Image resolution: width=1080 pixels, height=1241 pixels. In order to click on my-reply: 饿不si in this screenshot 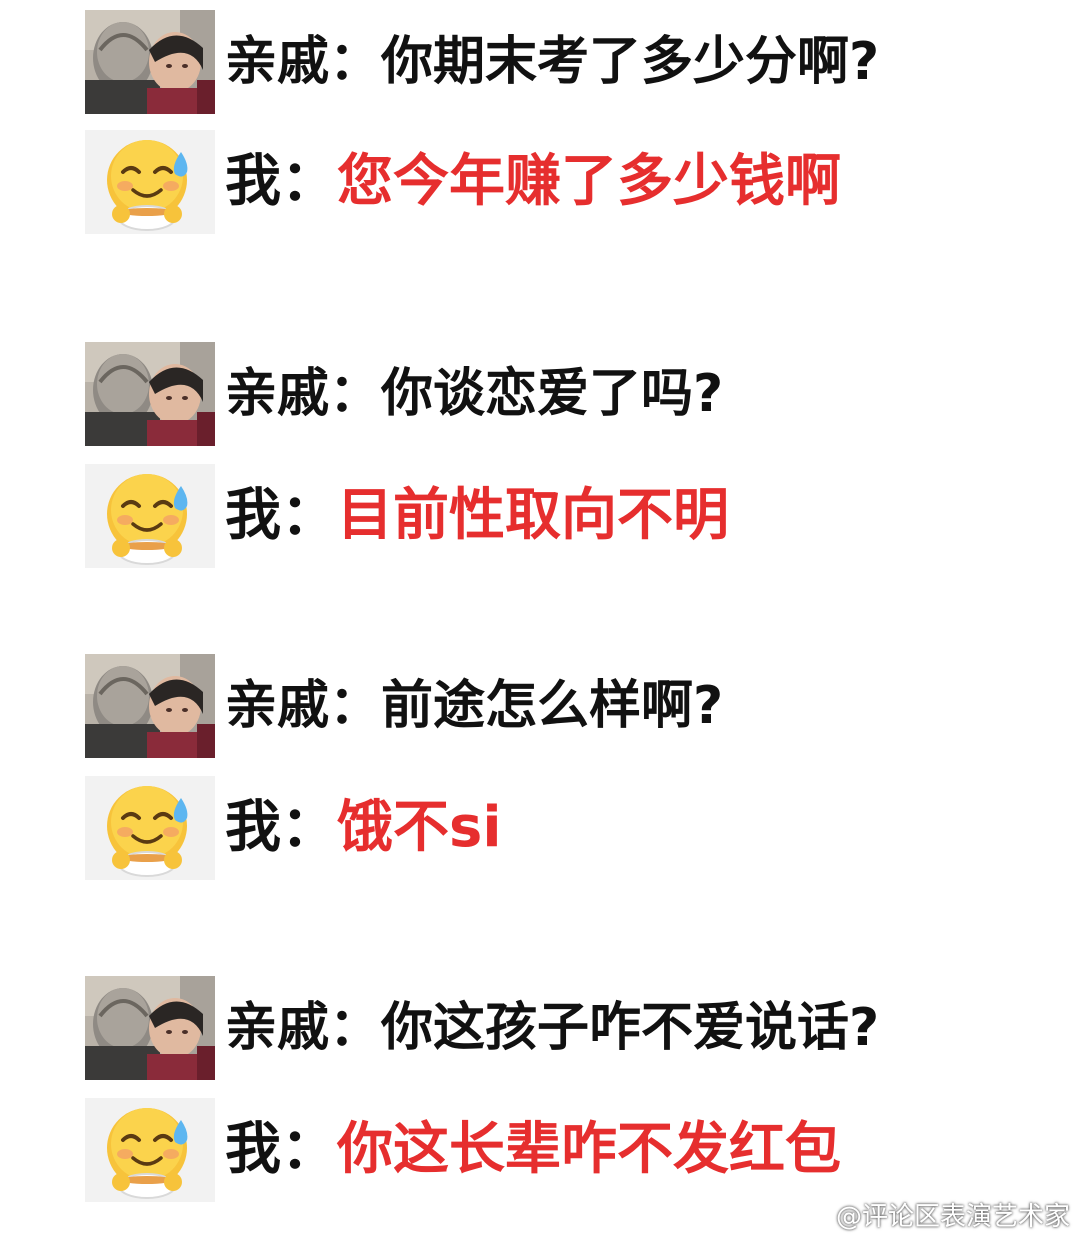, I will do `click(419, 827)`.